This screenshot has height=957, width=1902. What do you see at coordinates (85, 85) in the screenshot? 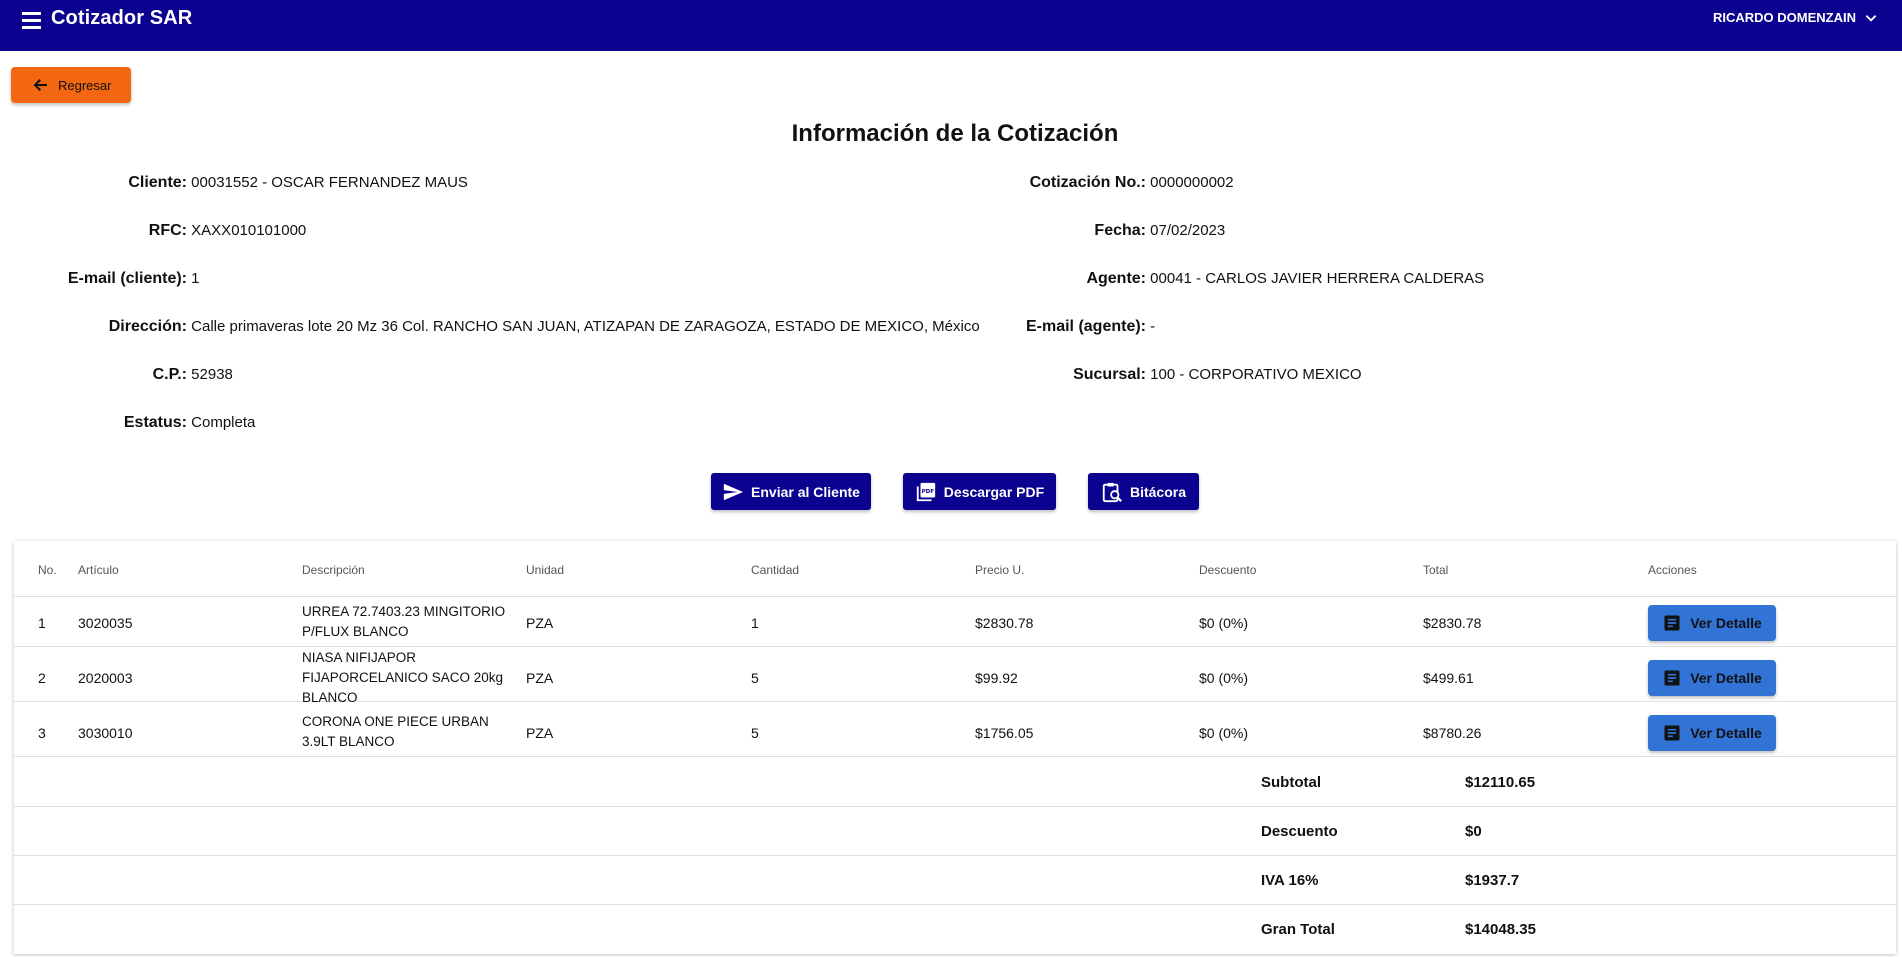
I see `back-button-label: Regresar` at bounding box center [85, 85].